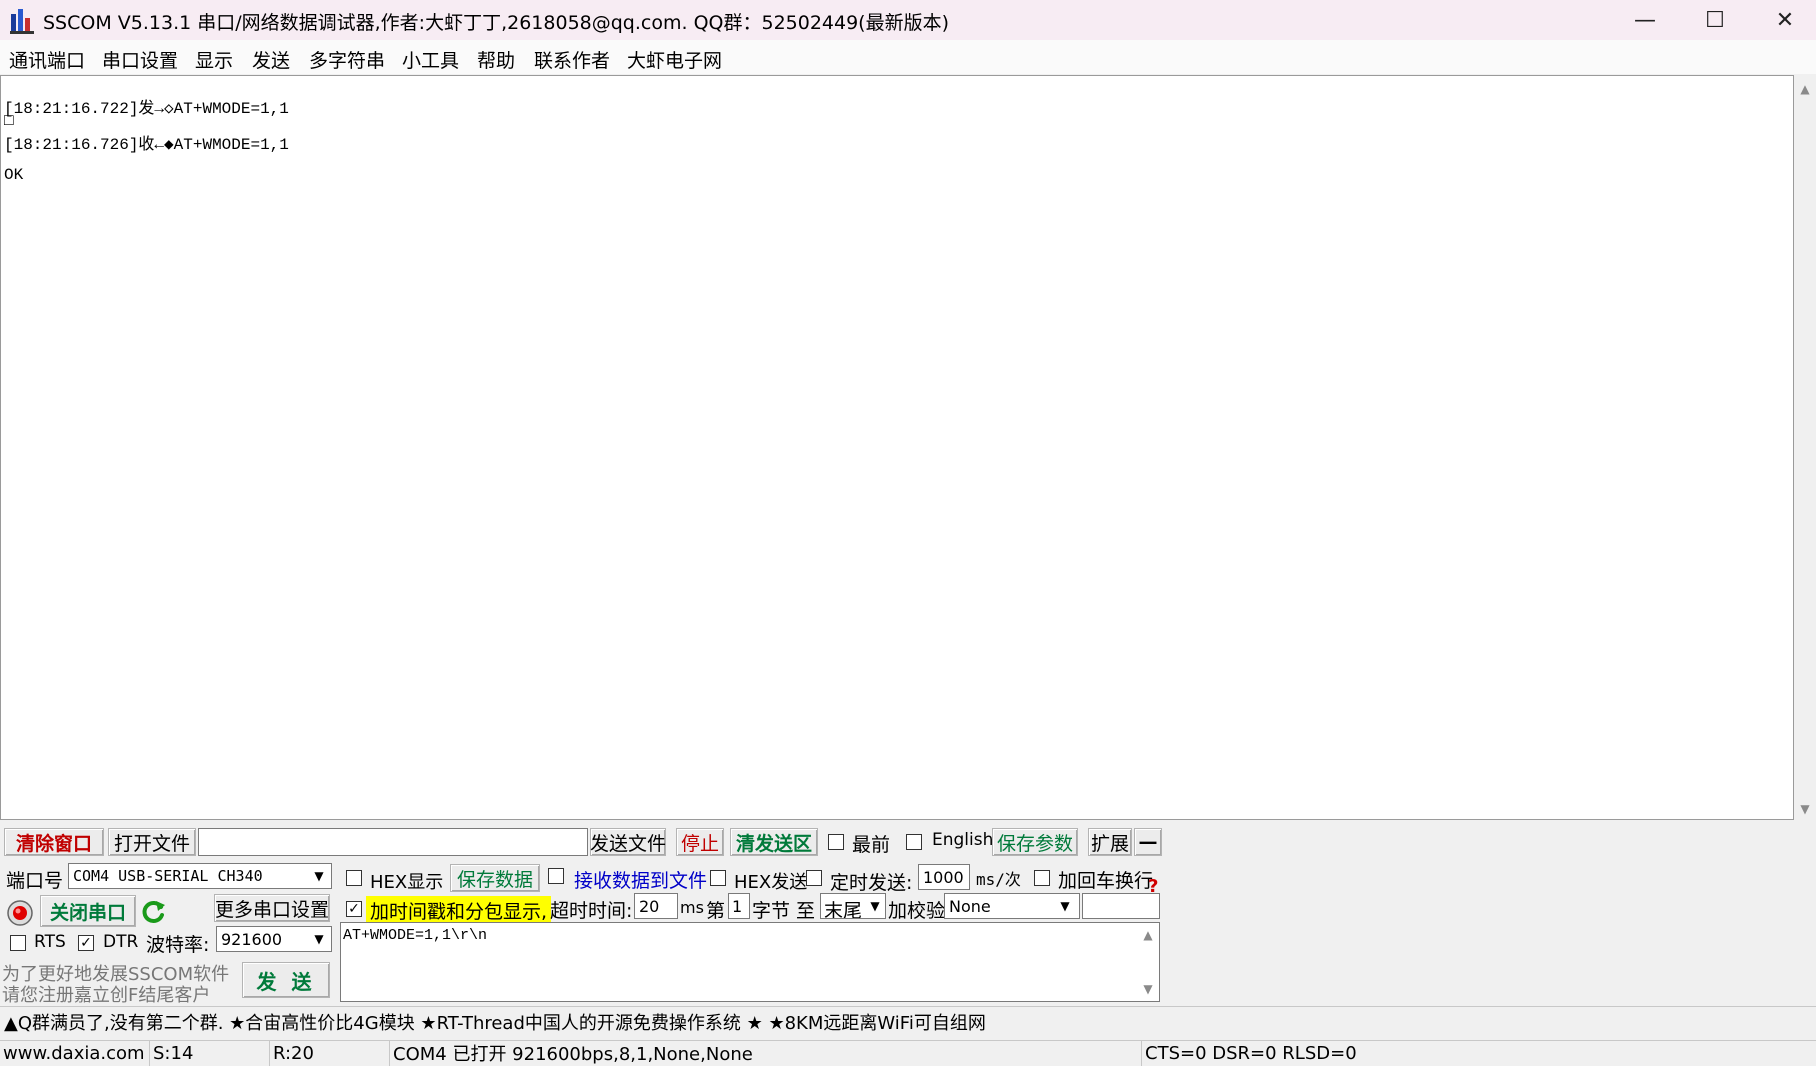 This screenshot has width=1816, height=1066. Describe the element at coordinates (1251, 1053) in the screenshot. I see `status-lines: CTS=0 DSR=0 RLSD=0` at that location.